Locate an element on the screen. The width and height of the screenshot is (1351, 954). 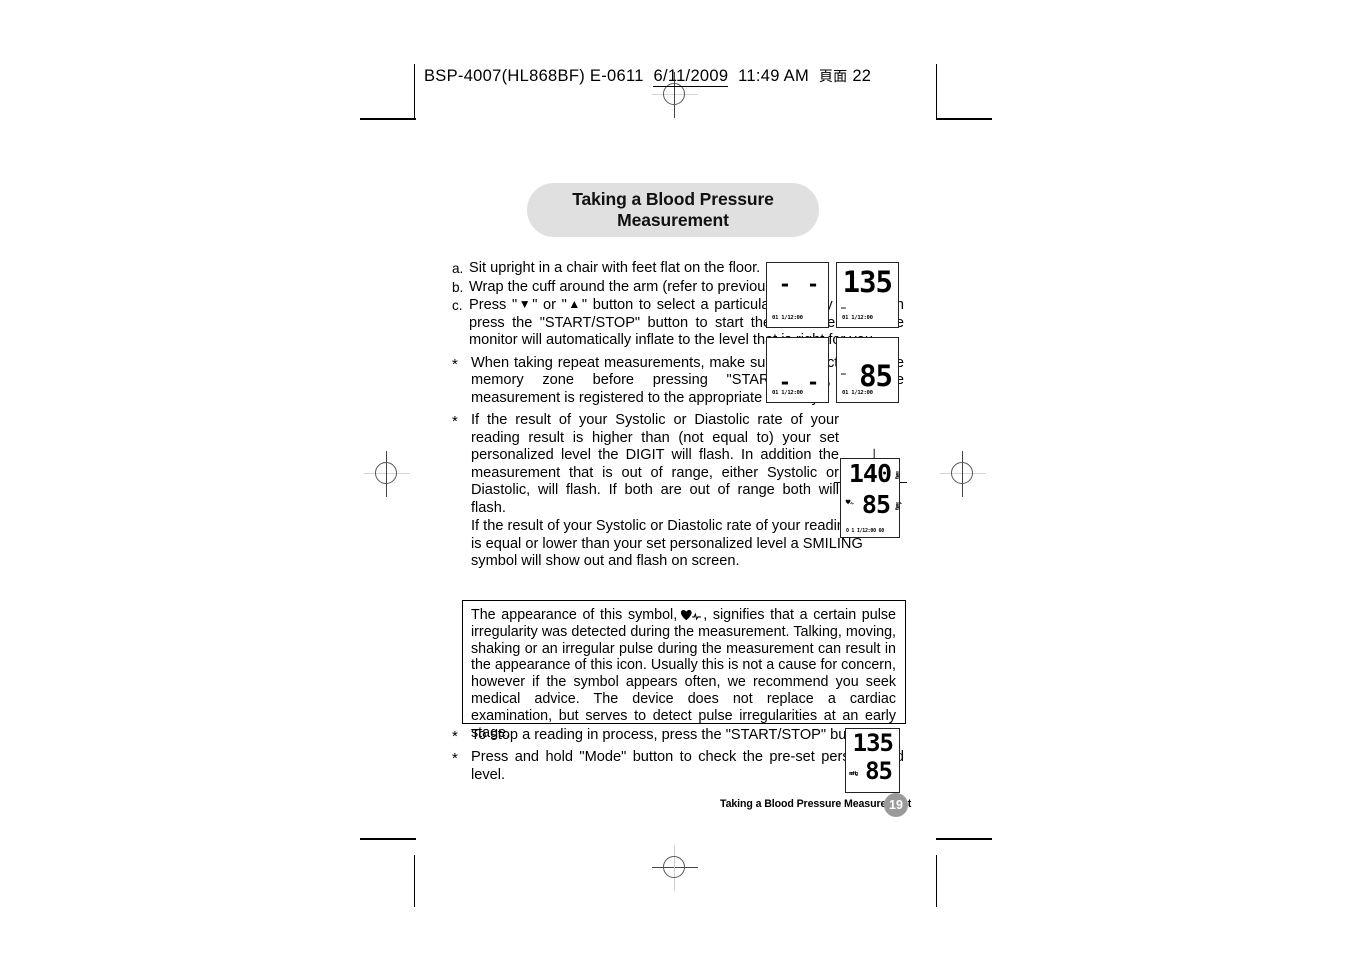
up-arrow-icon: ▲ is located at coordinates (574, 304).